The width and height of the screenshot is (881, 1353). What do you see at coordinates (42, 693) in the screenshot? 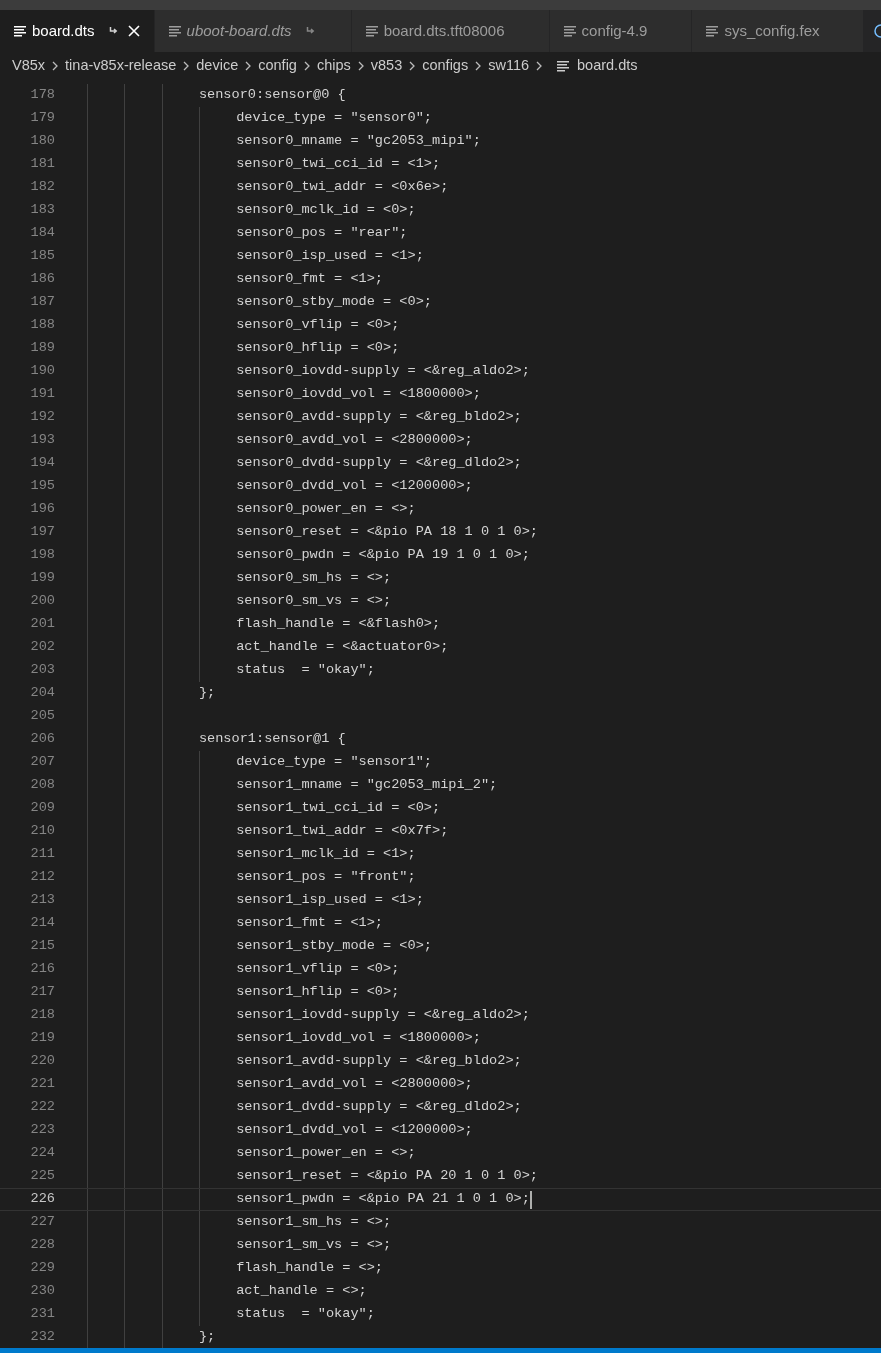
I see `line-number: 204` at bounding box center [42, 693].